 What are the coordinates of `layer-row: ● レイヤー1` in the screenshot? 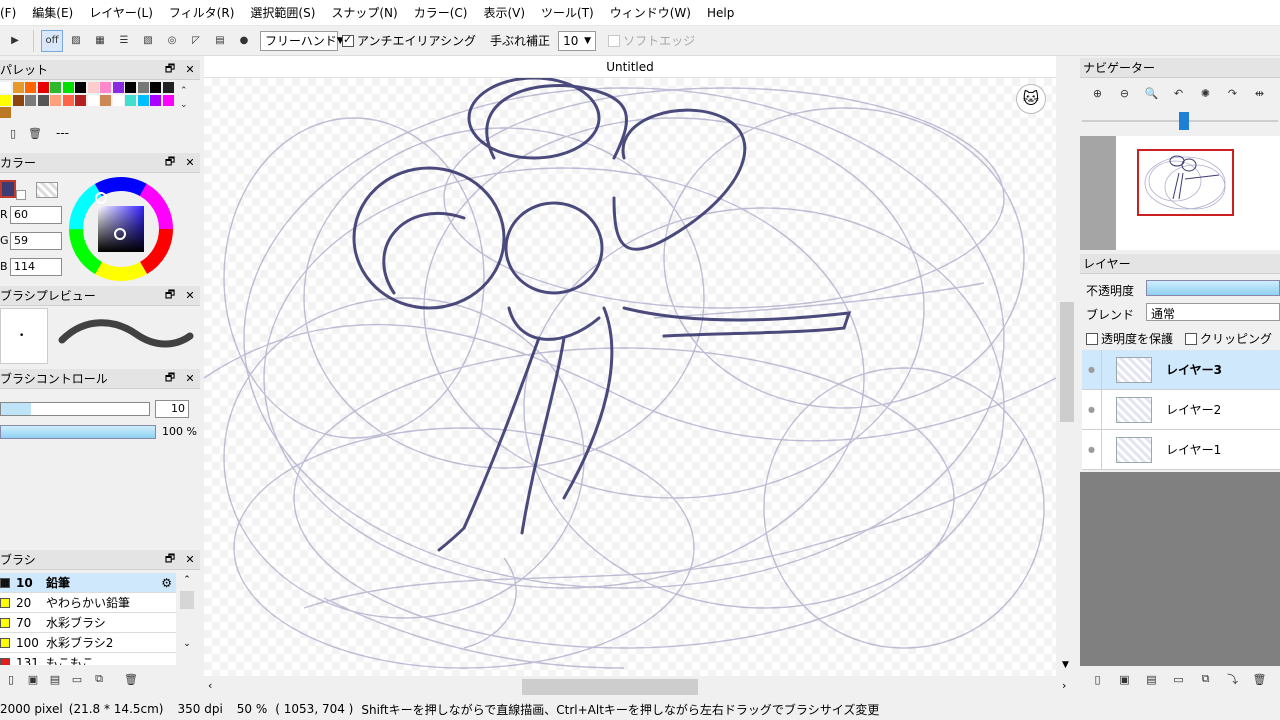 It's located at (1181, 450).